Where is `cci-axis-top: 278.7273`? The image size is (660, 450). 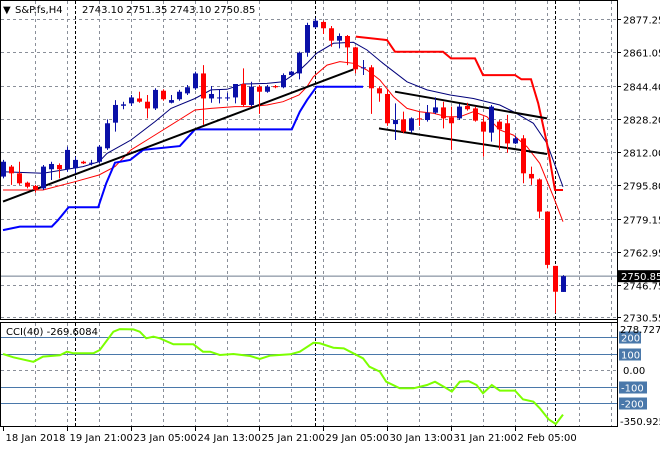 cci-axis-top: 278.7273 is located at coordinates (640, 330).